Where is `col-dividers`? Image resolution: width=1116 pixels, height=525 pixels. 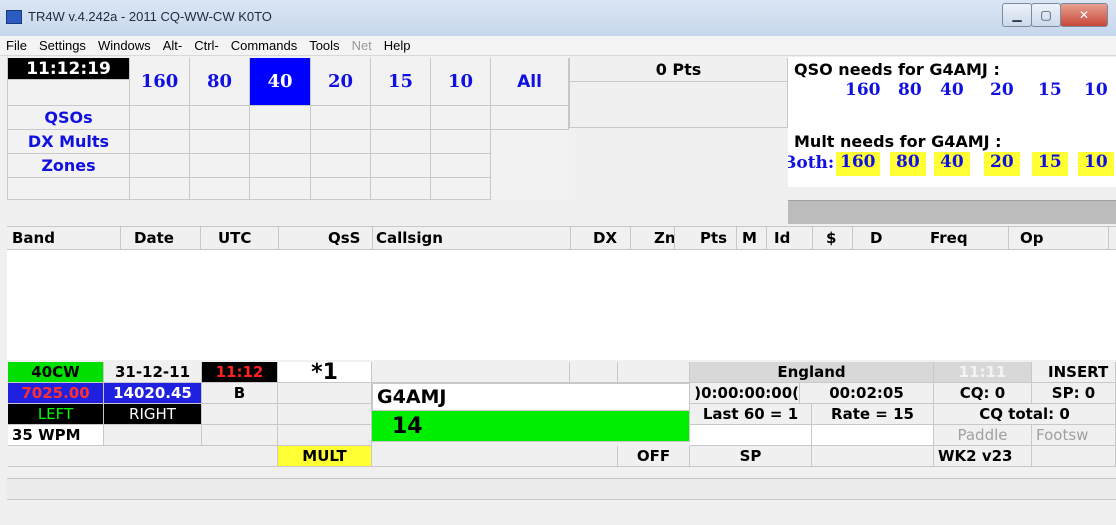
col-dividers is located at coordinates (558, 238).